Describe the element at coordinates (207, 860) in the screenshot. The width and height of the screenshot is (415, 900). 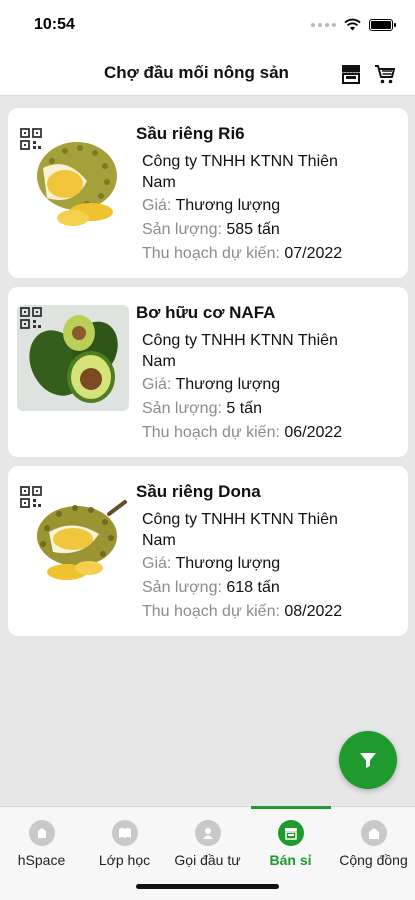
I see `tab-label: Gọi đầu tư` at that location.